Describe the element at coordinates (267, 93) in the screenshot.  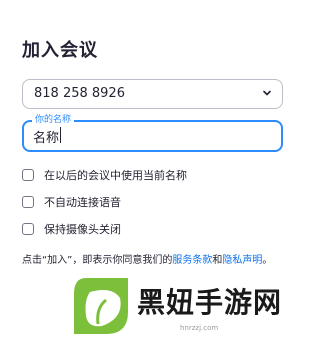
I see `chevron-down-icon` at that location.